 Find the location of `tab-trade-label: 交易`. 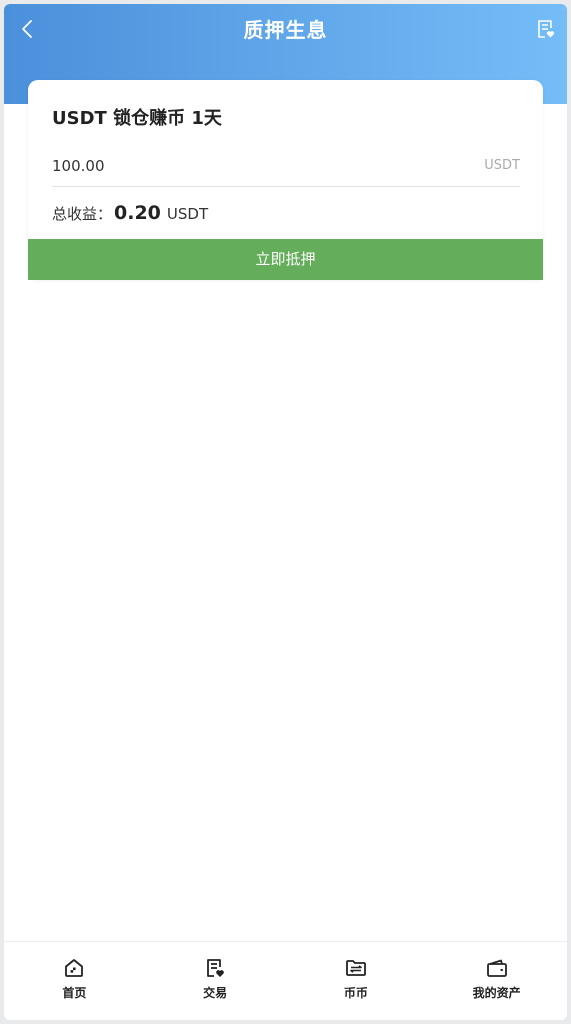

tab-trade-label: 交易 is located at coordinates (215, 993).